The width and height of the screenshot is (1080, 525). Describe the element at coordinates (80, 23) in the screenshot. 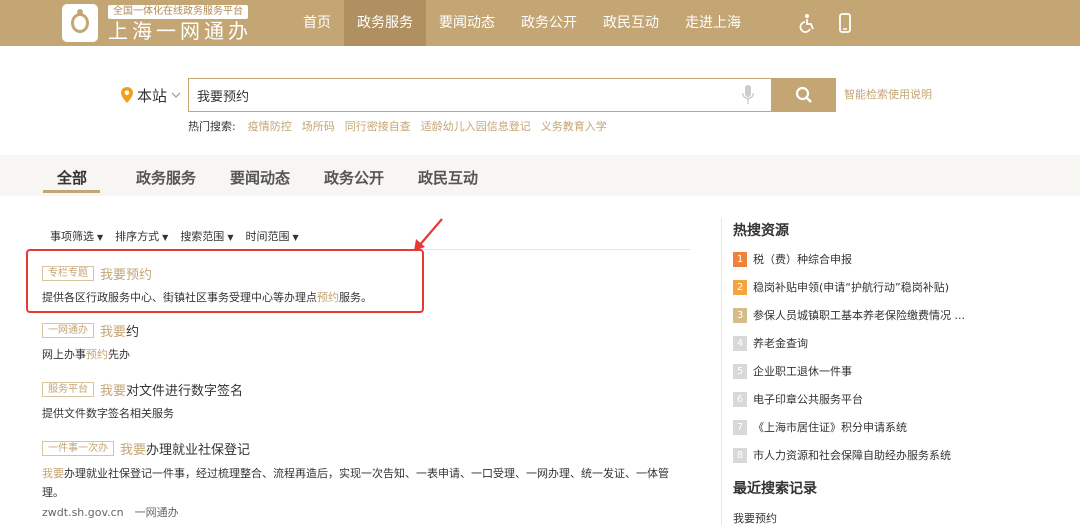

I see `shanghai-logo-icon` at that location.